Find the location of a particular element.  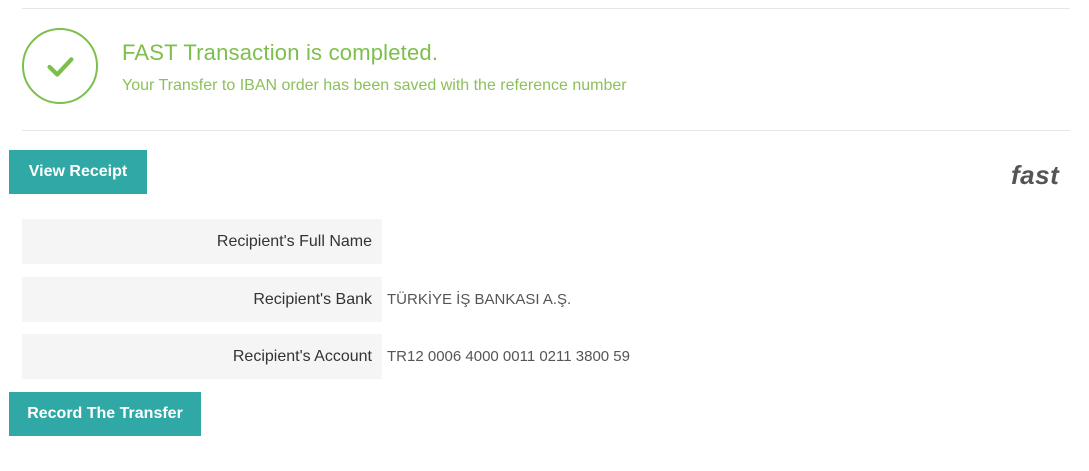

success-title: FAST Transaction is completed. is located at coordinates (280, 52).